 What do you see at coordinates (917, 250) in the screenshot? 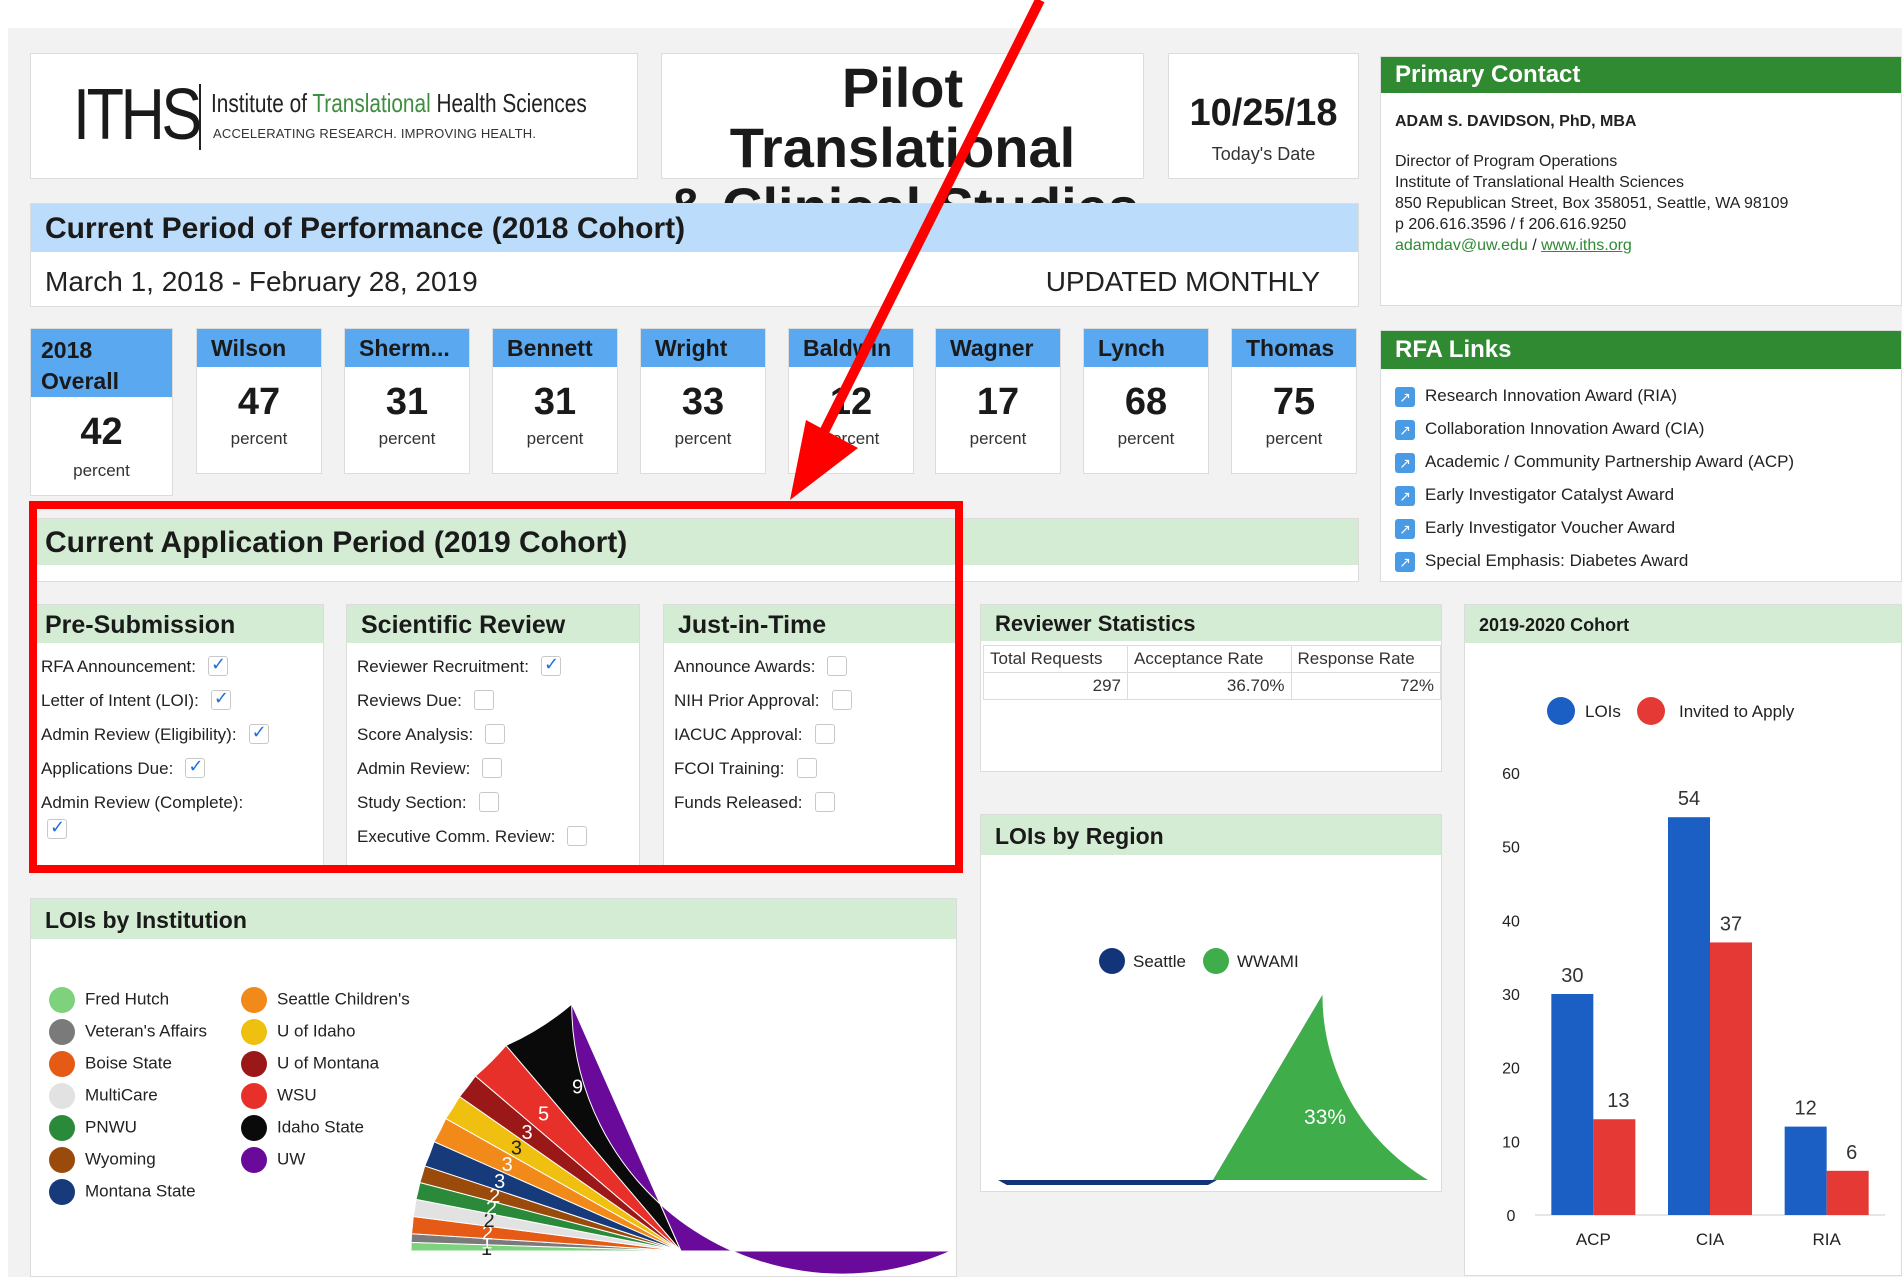
I see `annotation-arrow` at bounding box center [917, 250].